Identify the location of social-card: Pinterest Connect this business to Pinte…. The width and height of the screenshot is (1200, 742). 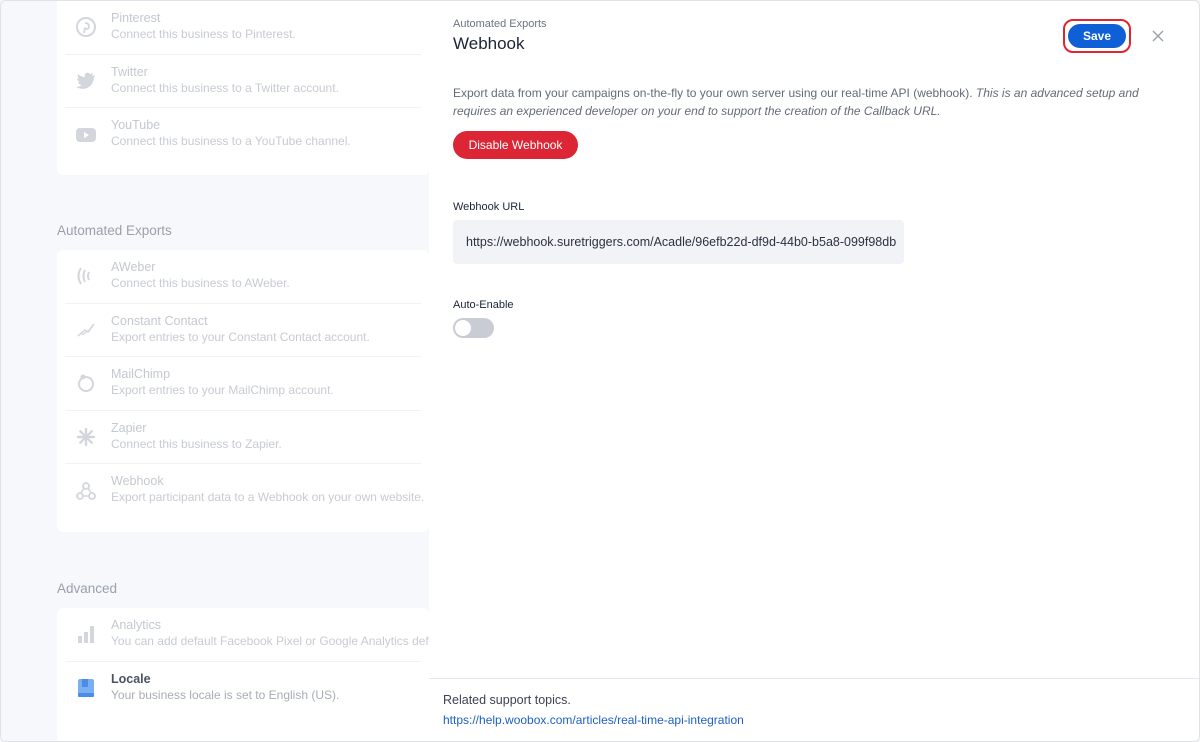
(243, 88).